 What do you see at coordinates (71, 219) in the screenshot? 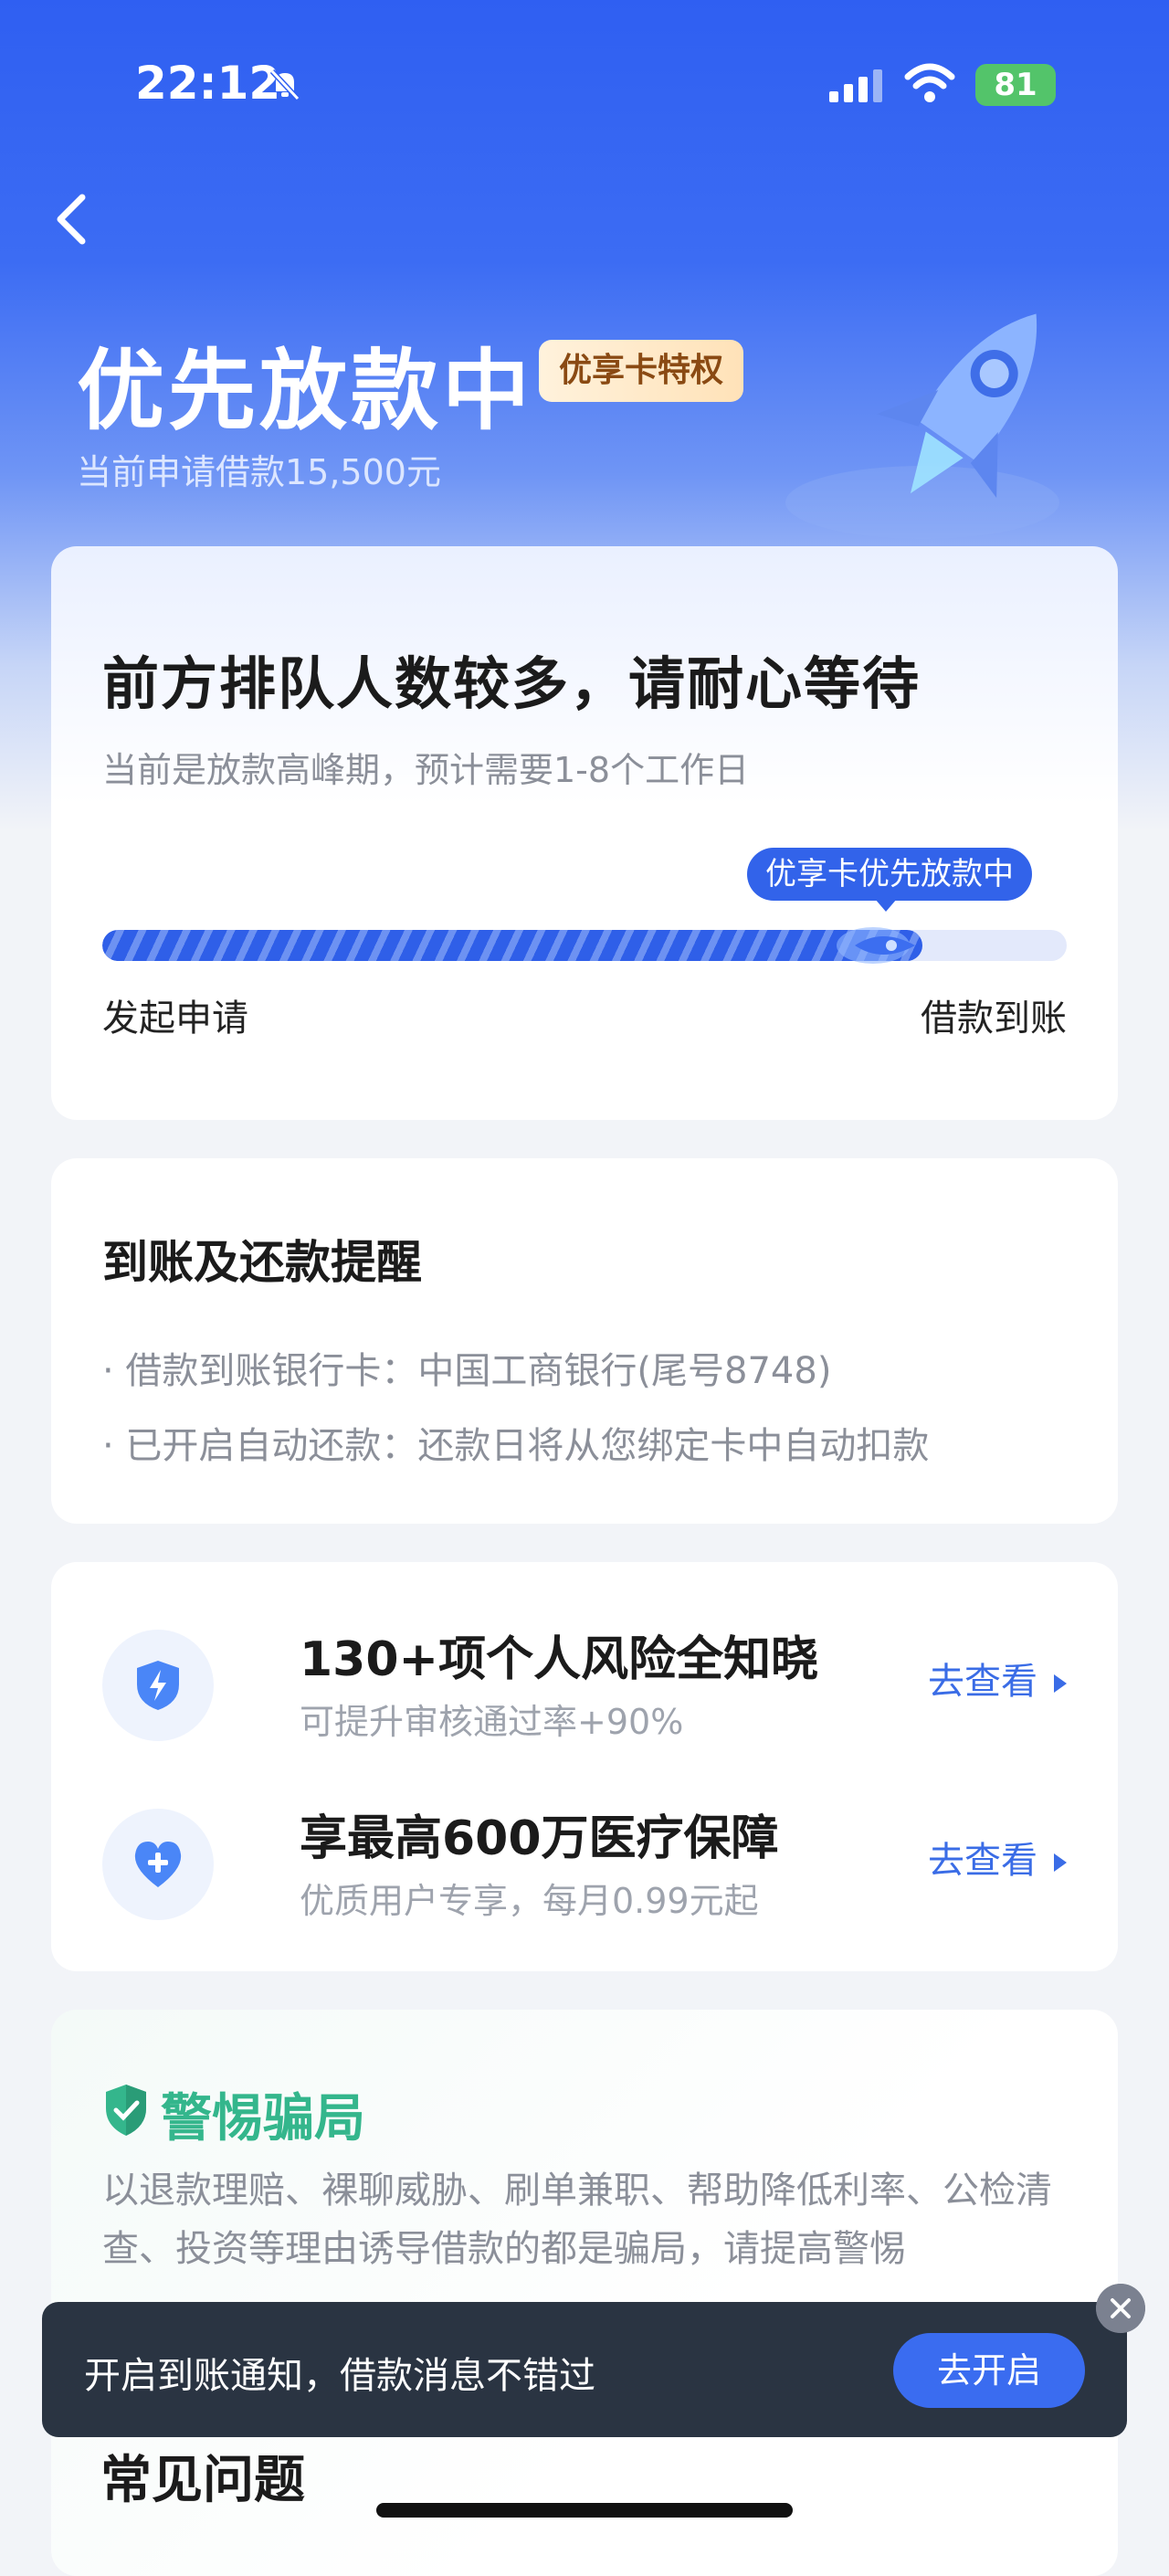
I see `back-chevron-icon` at bounding box center [71, 219].